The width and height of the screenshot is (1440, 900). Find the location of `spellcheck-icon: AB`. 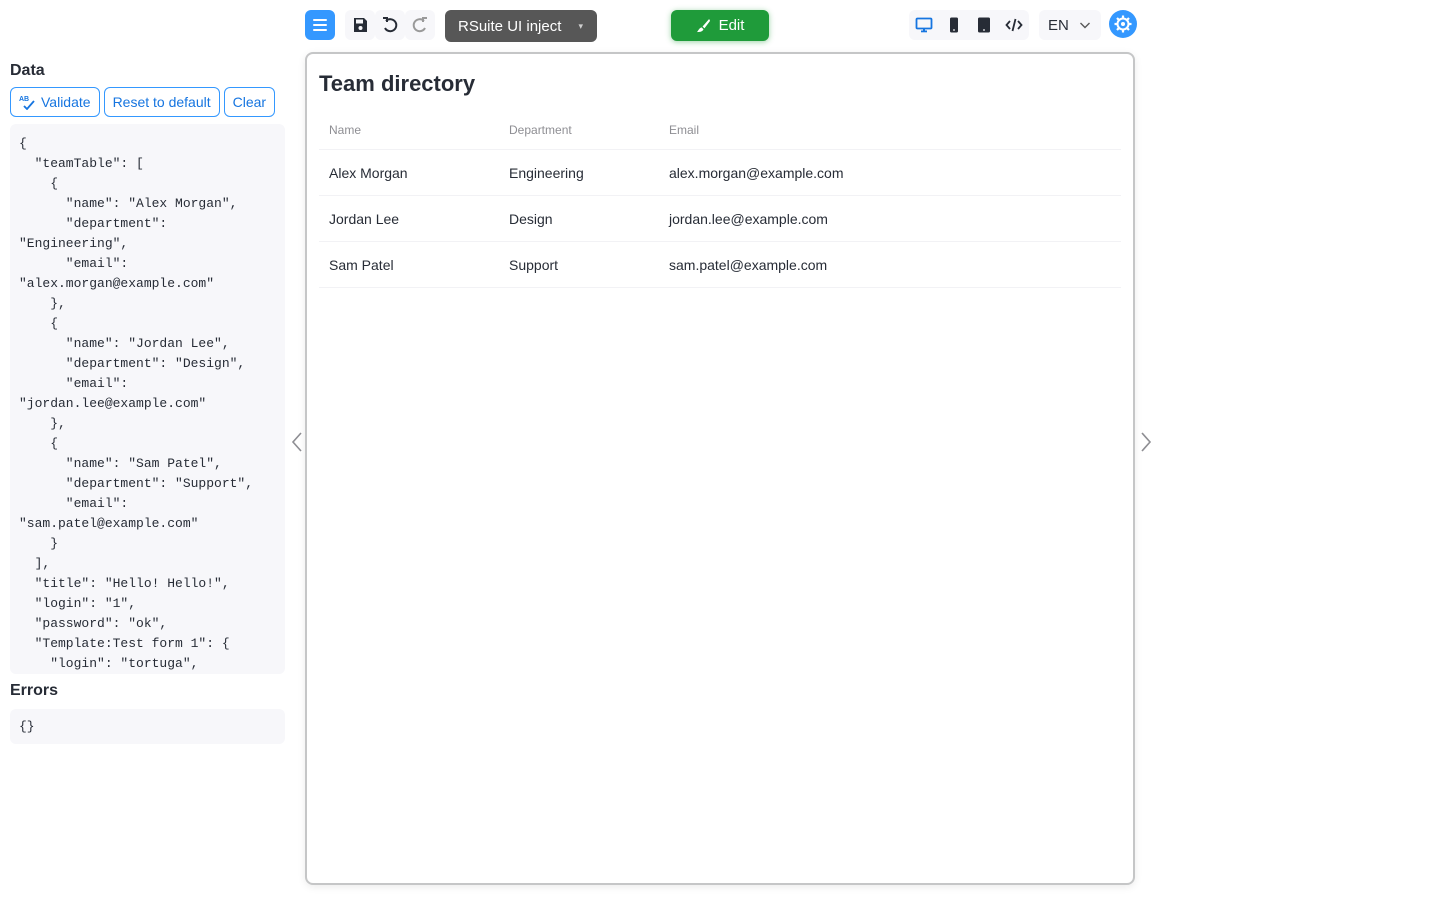

spellcheck-icon: AB is located at coordinates (27, 103).